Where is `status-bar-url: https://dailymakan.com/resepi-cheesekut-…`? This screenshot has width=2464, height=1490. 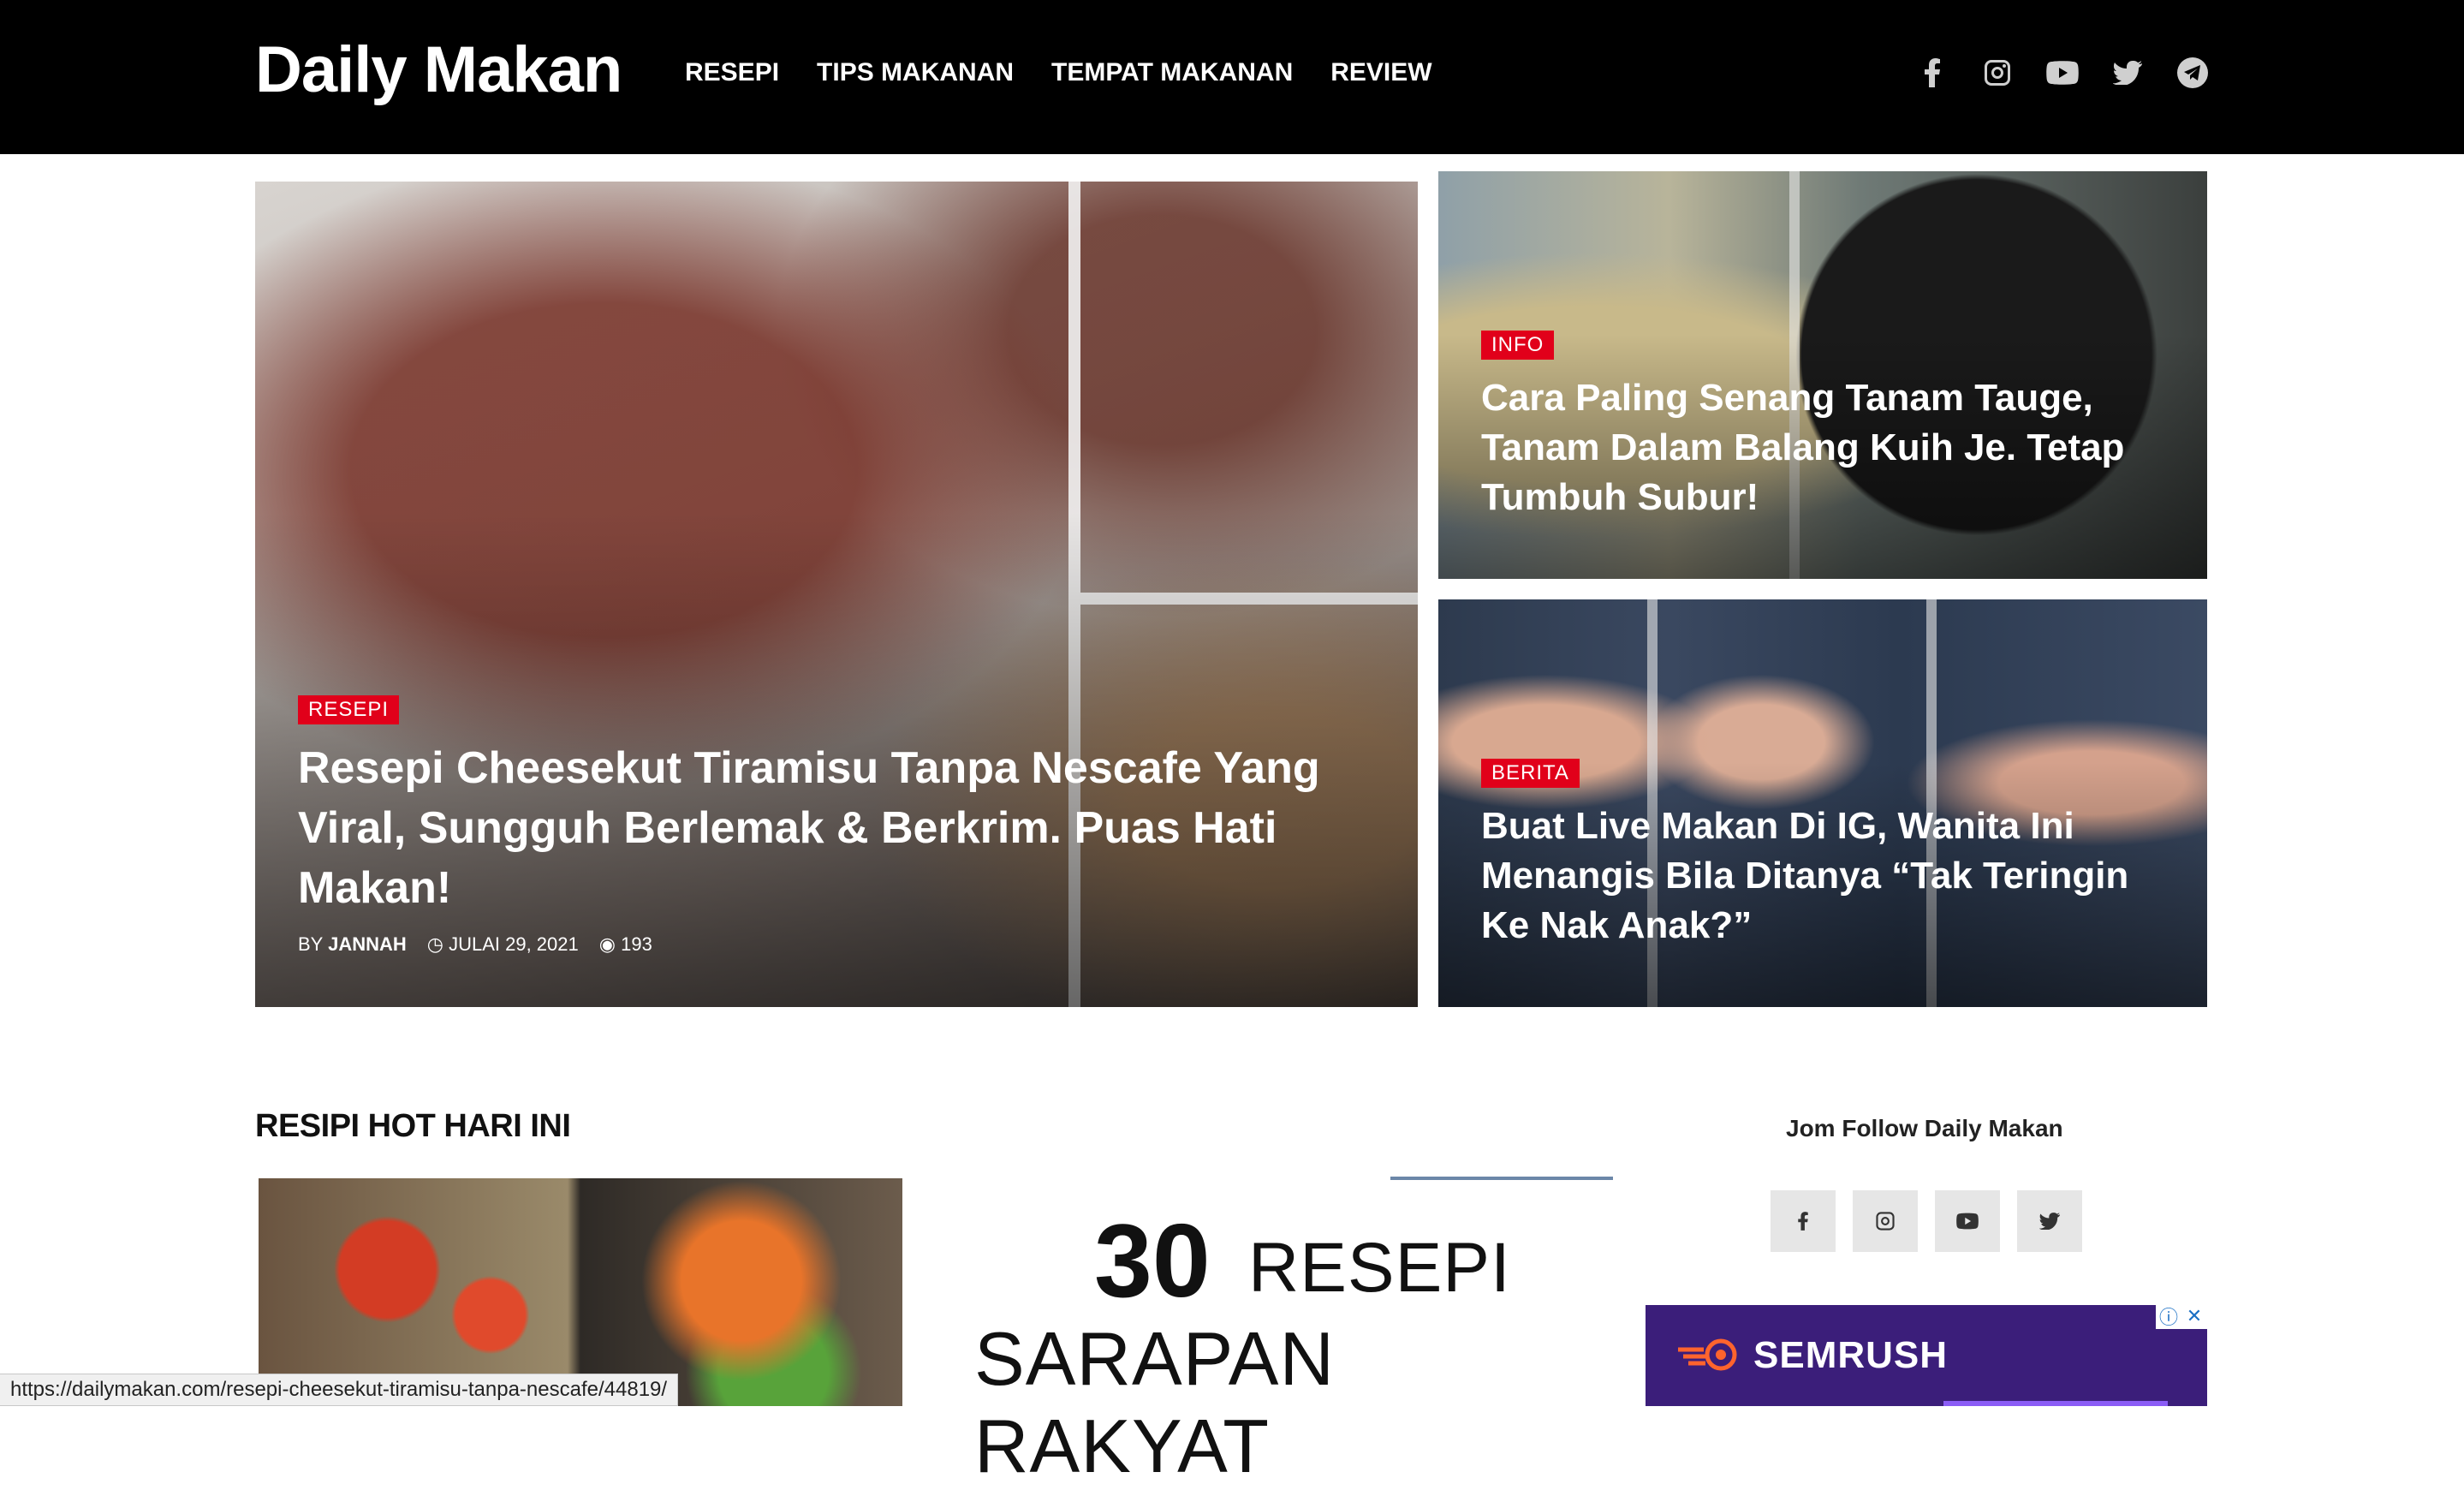 status-bar-url: https://dailymakan.com/resepi-cheesekut-… is located at coordinates (339, 1390).